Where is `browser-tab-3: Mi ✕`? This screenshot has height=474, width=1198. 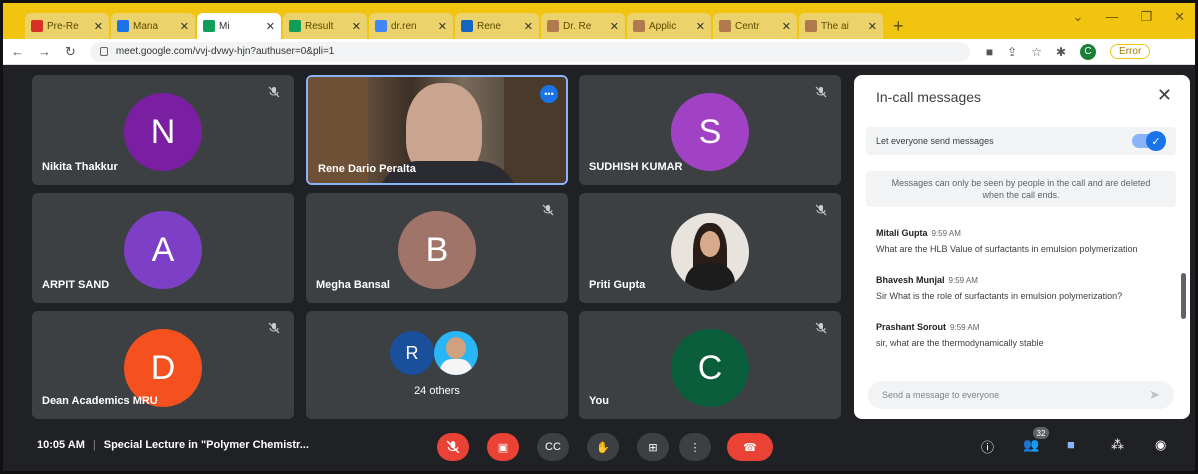 browser-tab-3: Mi ✕ is located at coordinates (239, 26).